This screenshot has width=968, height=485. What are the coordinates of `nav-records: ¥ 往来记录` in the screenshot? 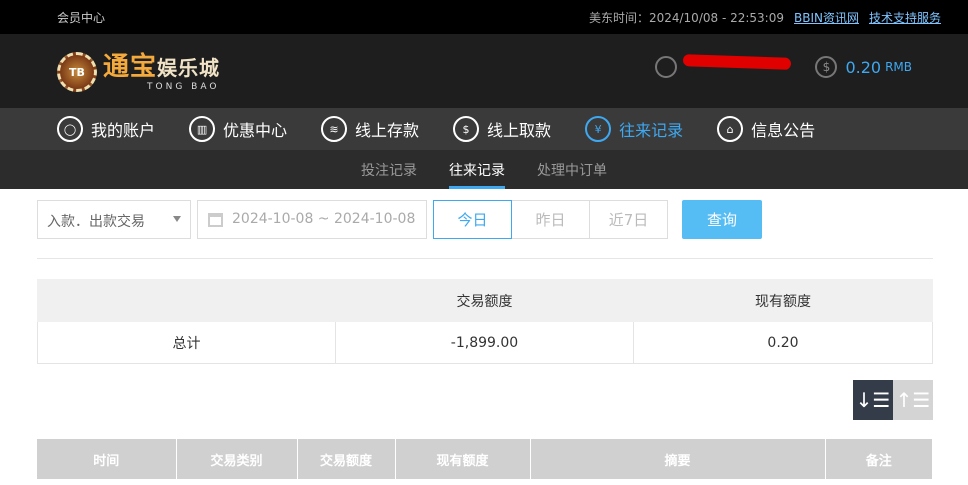 It's located at (634, 129).